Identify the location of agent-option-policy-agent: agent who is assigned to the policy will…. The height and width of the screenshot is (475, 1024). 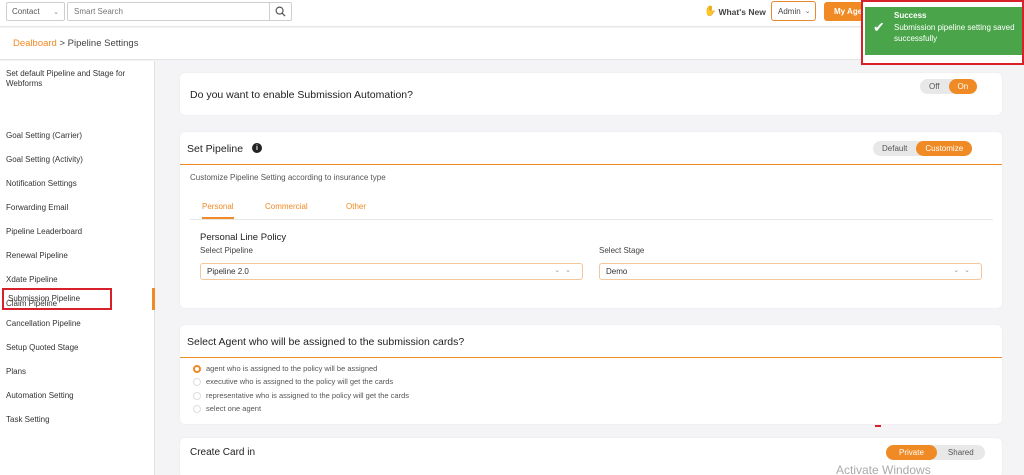
(285, 368).